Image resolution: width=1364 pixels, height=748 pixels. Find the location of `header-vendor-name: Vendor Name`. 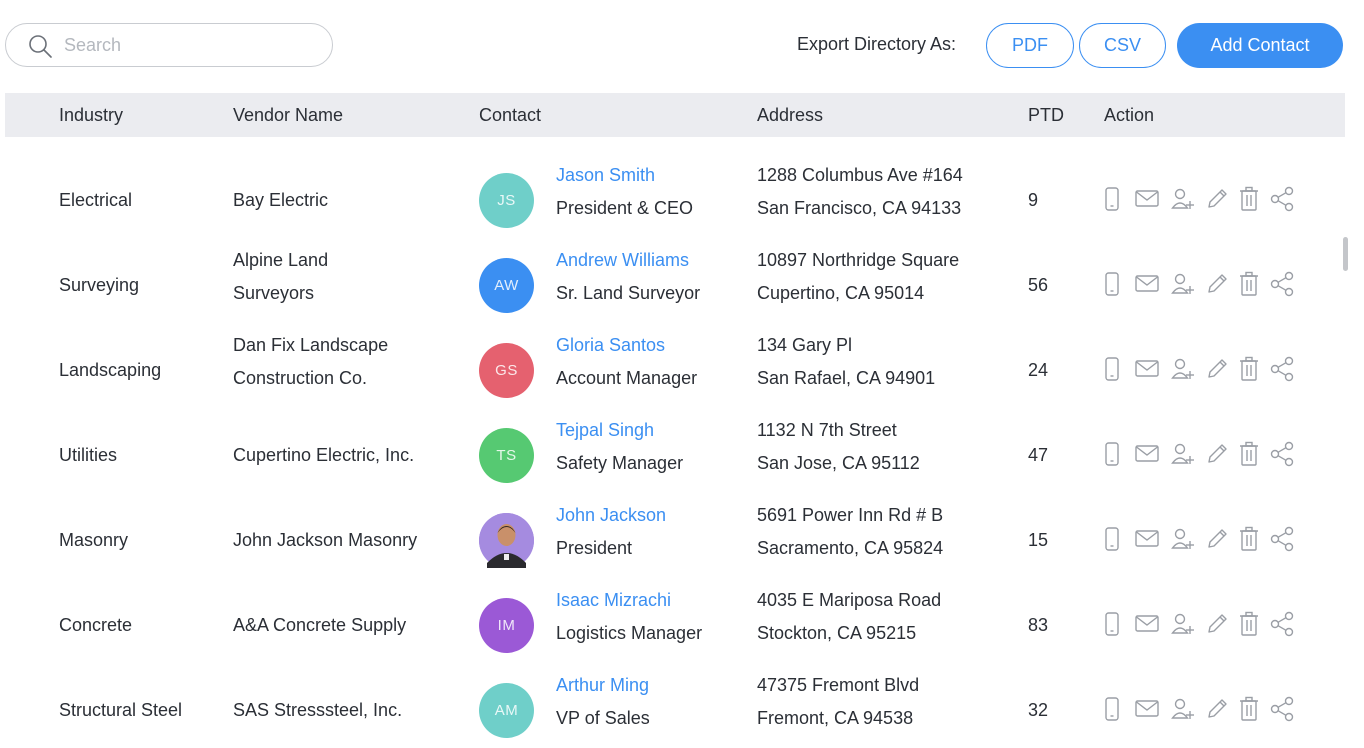

header-vendor-name: Vendor Name is located at coordinates (288, 115).